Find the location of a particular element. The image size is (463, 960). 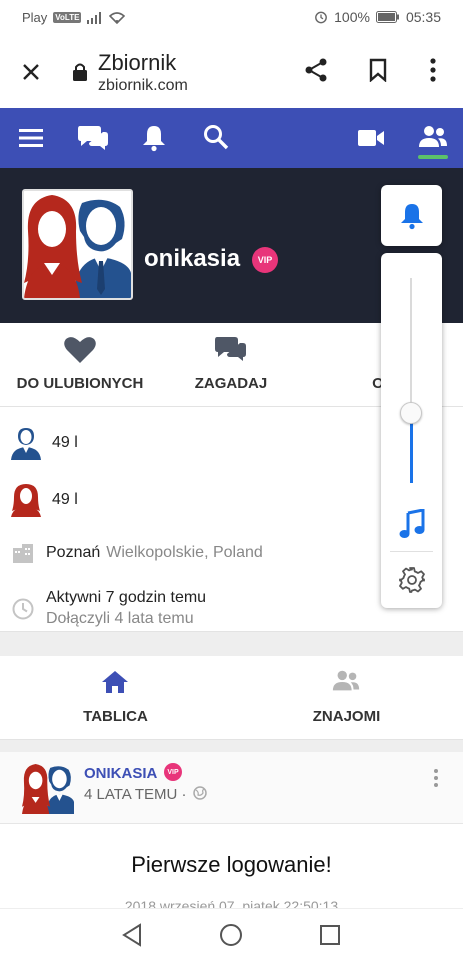

volume-slider-thumb is located at coordinates (411, 413).